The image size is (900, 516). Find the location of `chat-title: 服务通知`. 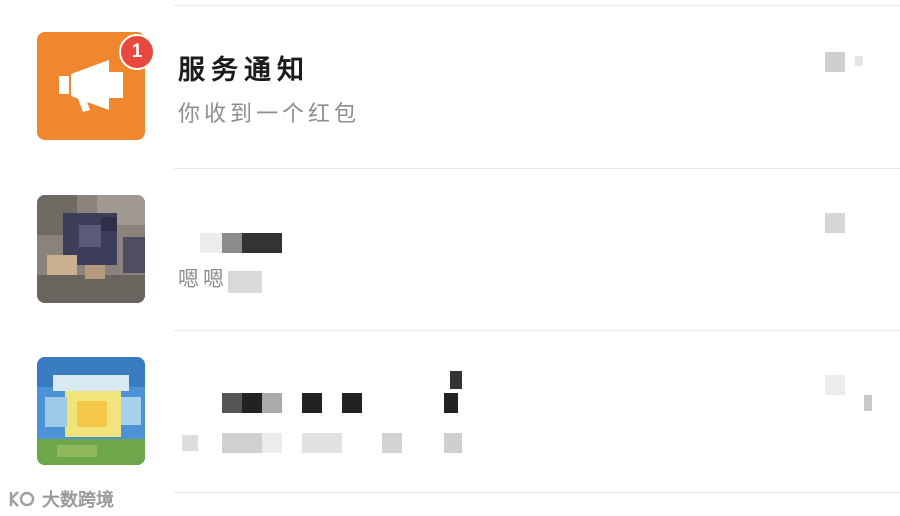

chat-title: 服务通知 is located at coordinates (244, 70).